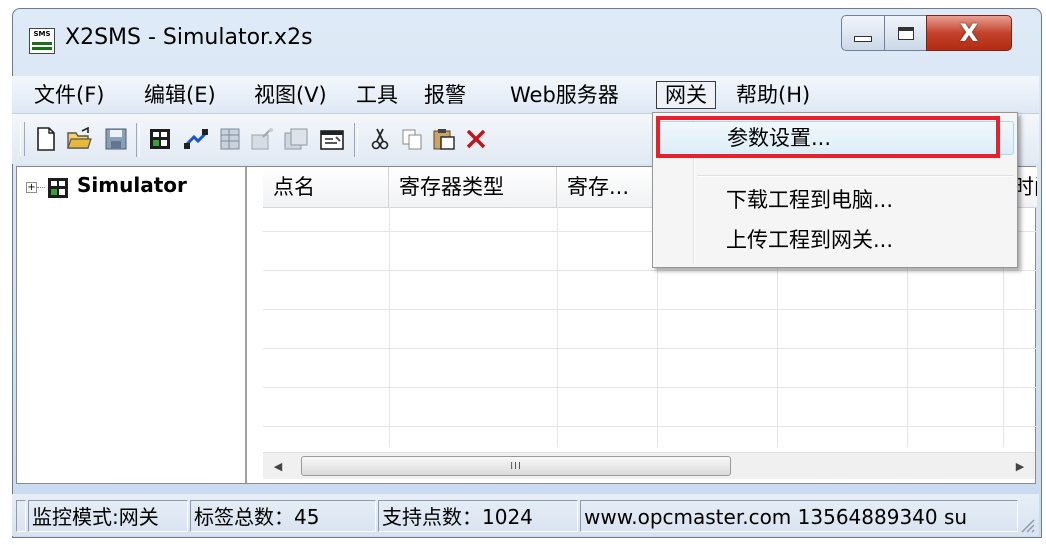 The image size is (1046, 545). What do you see at coordinates (21, 516) in the screenshot?
I see `status-cell` at bounding box center [21, 516].